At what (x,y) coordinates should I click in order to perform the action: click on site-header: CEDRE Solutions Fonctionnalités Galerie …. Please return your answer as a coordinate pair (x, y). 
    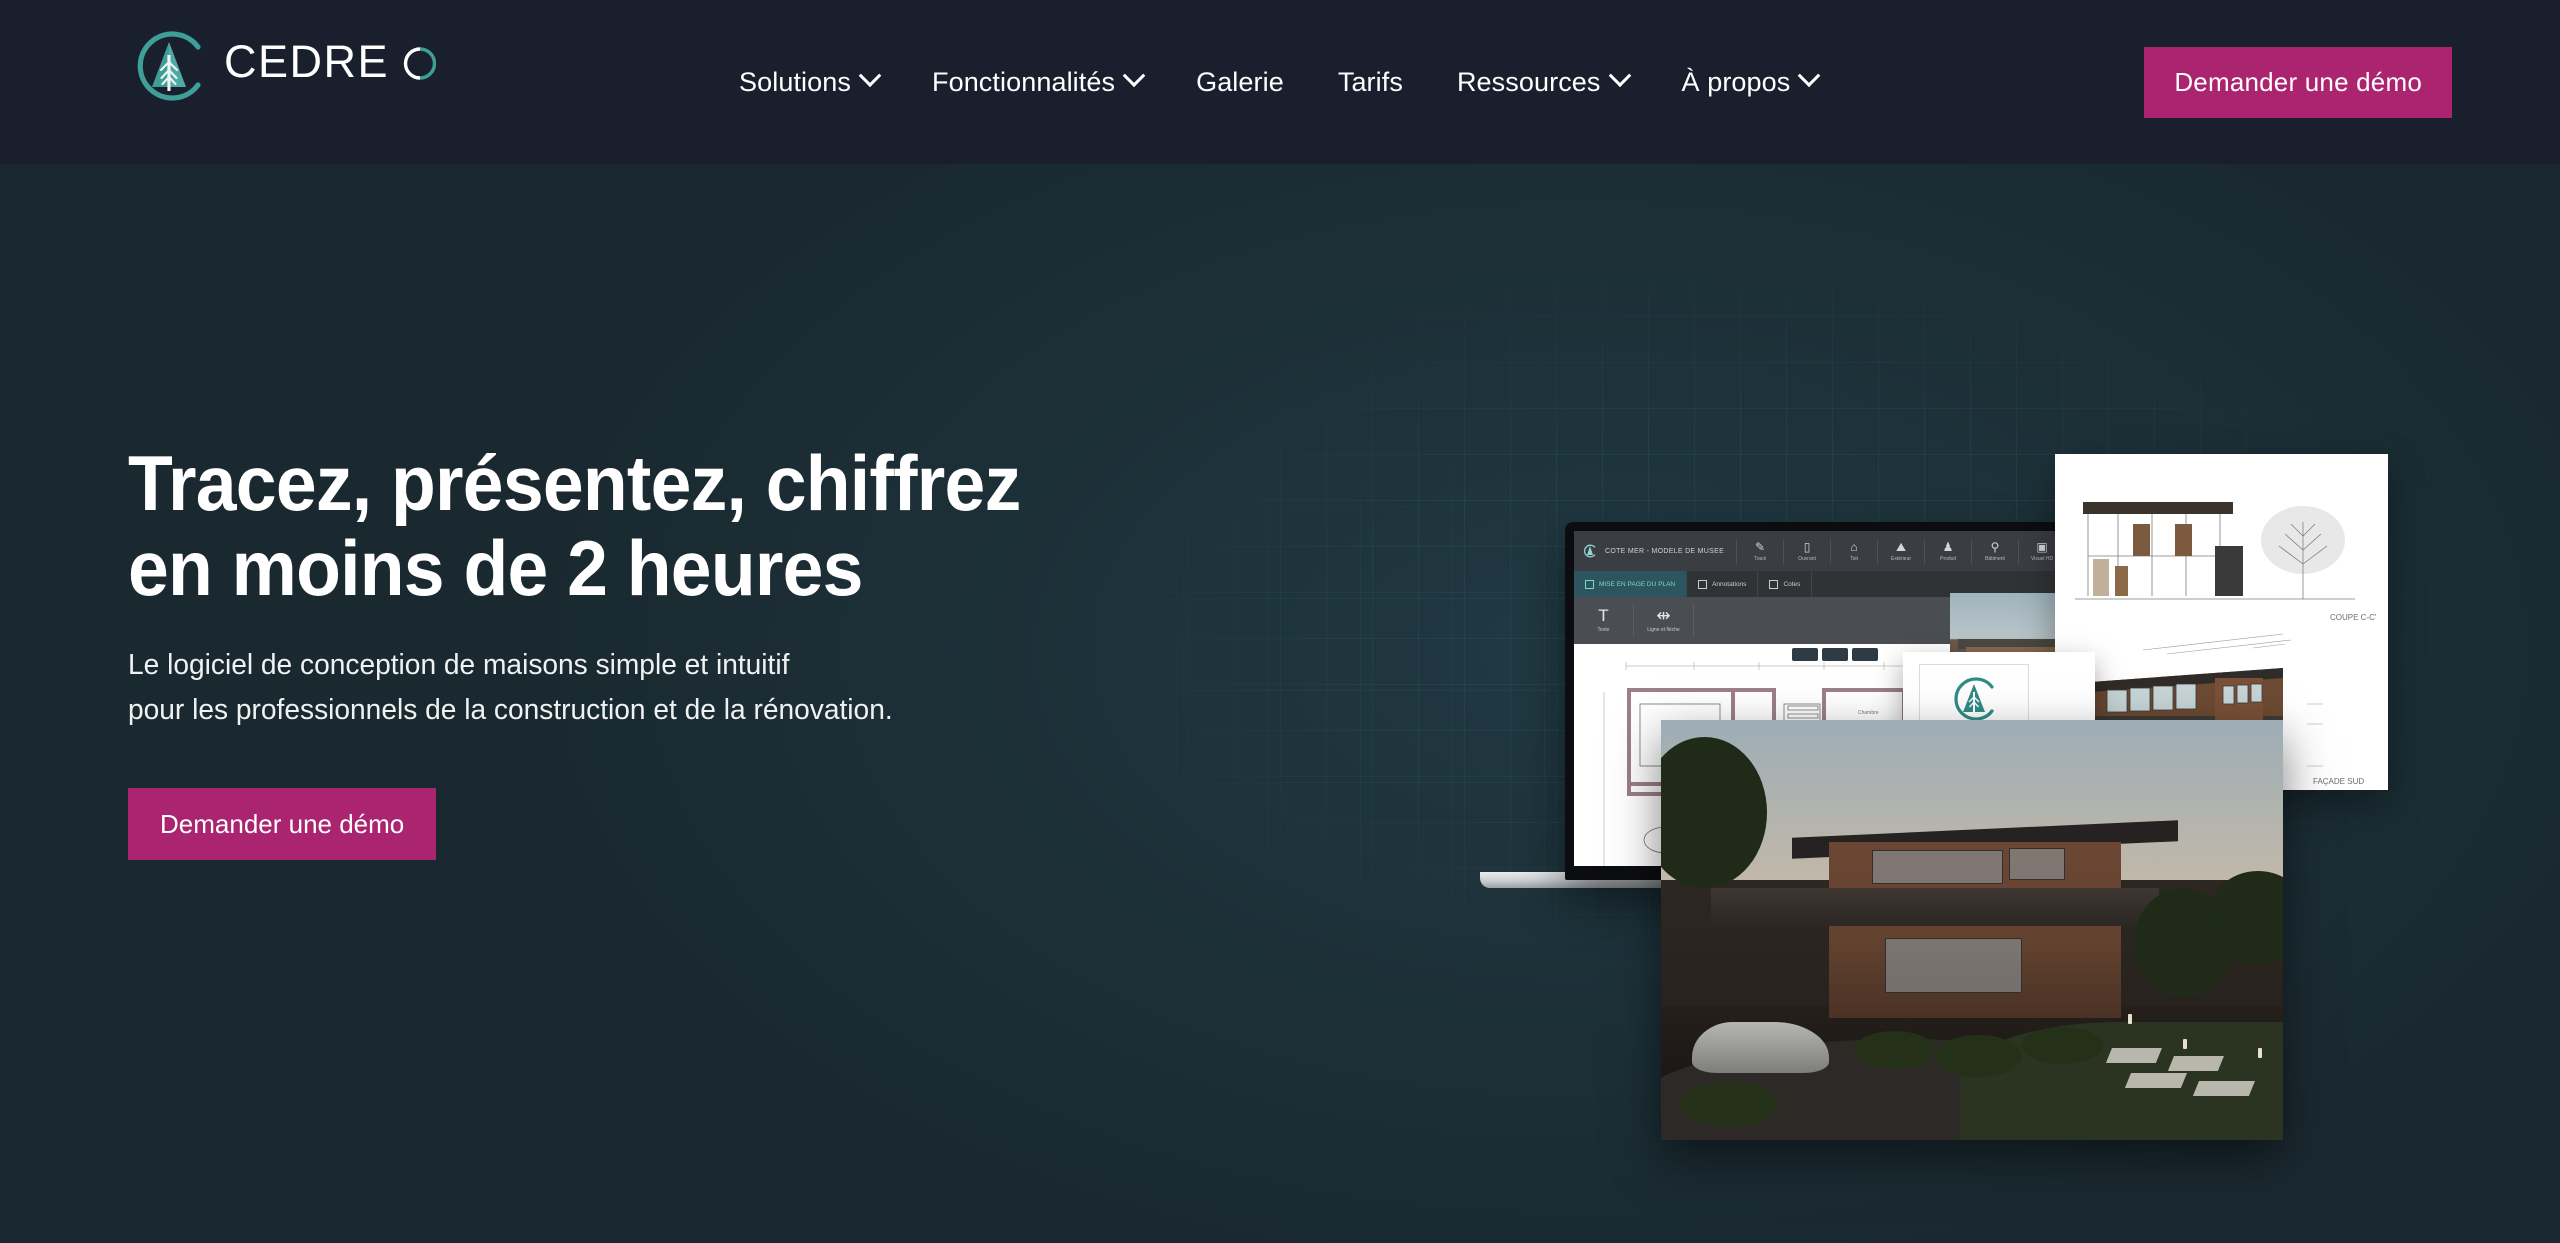
    Looking at the image, I should click on (1280, 82).